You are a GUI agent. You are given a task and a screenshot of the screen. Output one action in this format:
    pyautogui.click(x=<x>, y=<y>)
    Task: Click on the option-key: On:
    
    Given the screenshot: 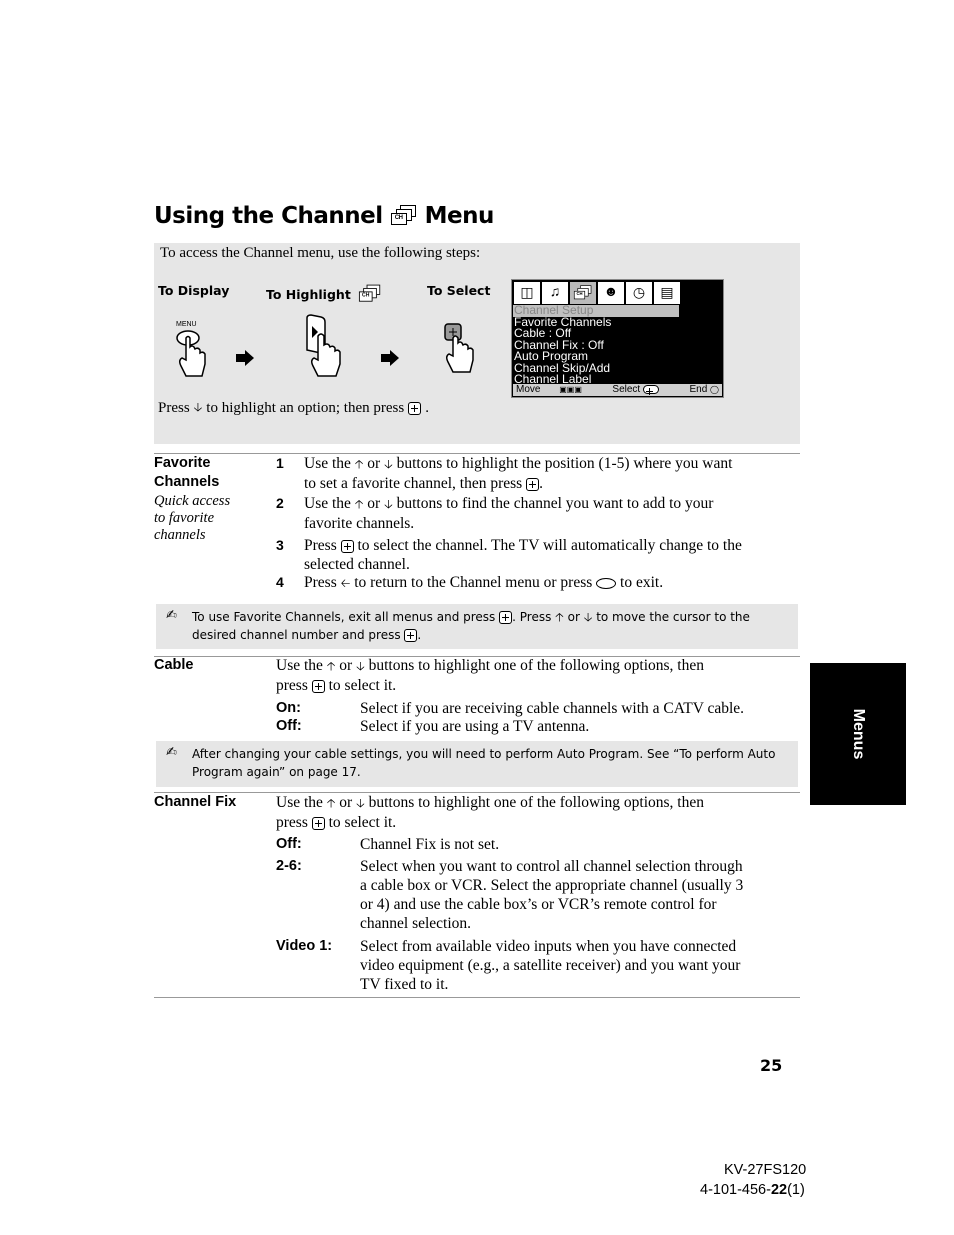 What is the action you would take?
    pyautogui.click(x=288, y=708)
    